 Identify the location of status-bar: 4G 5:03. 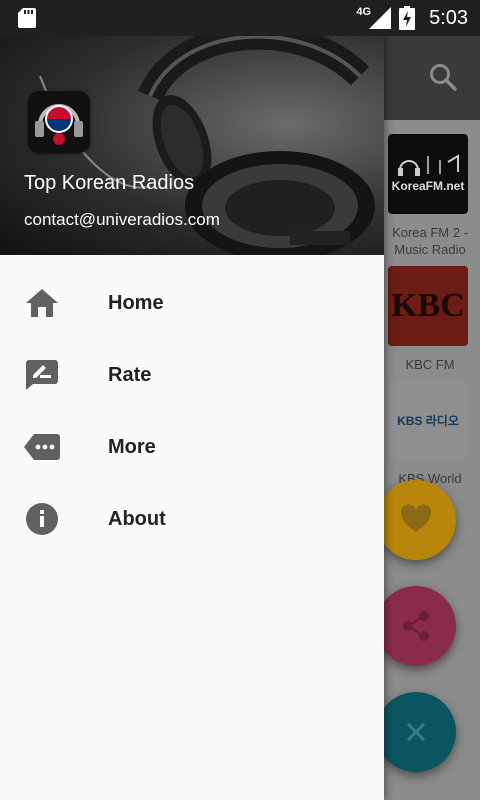
(240, 18).